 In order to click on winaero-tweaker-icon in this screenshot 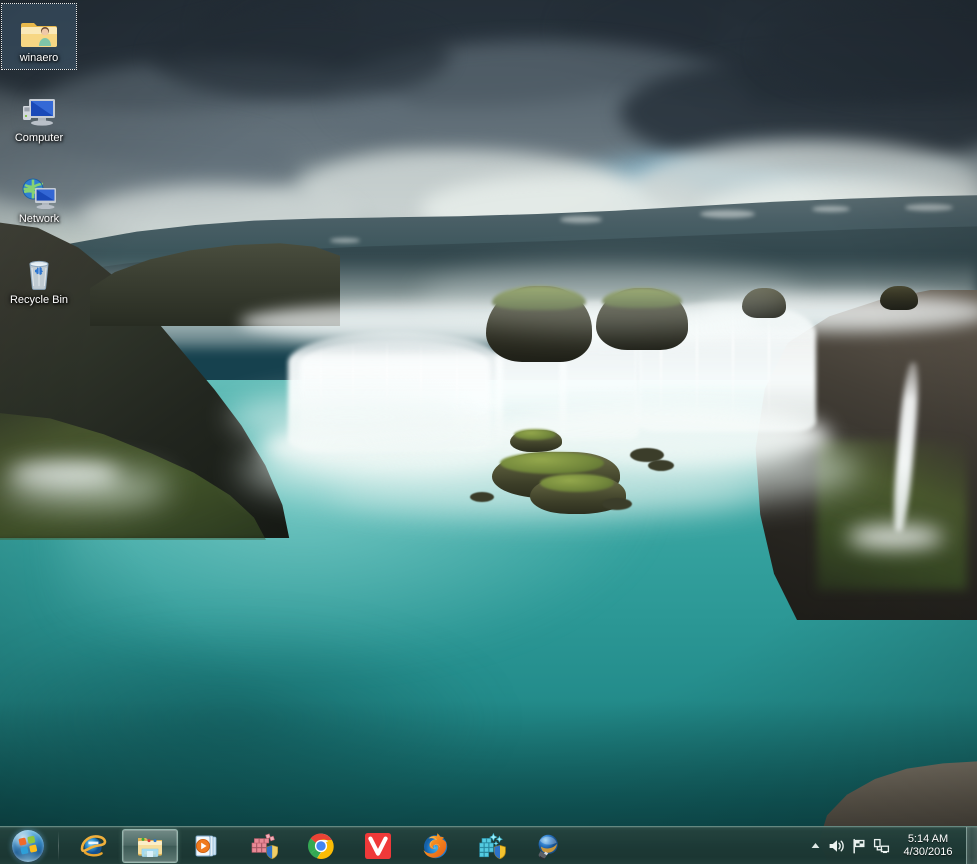, I will do `click(549, 846)`.